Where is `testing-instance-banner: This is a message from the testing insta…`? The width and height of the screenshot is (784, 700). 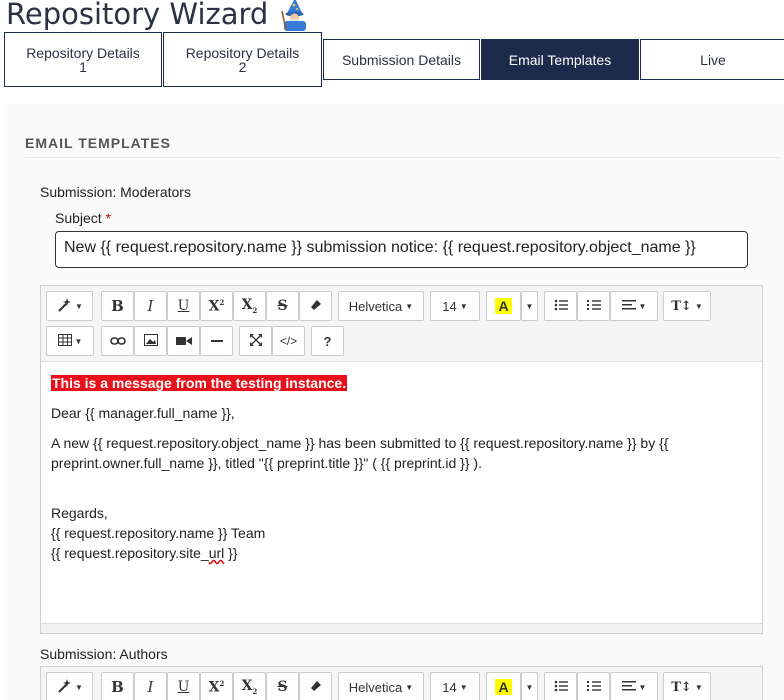
testing-instance-banner: This is a message from the testing insta… is located at coordinates (199, 383).